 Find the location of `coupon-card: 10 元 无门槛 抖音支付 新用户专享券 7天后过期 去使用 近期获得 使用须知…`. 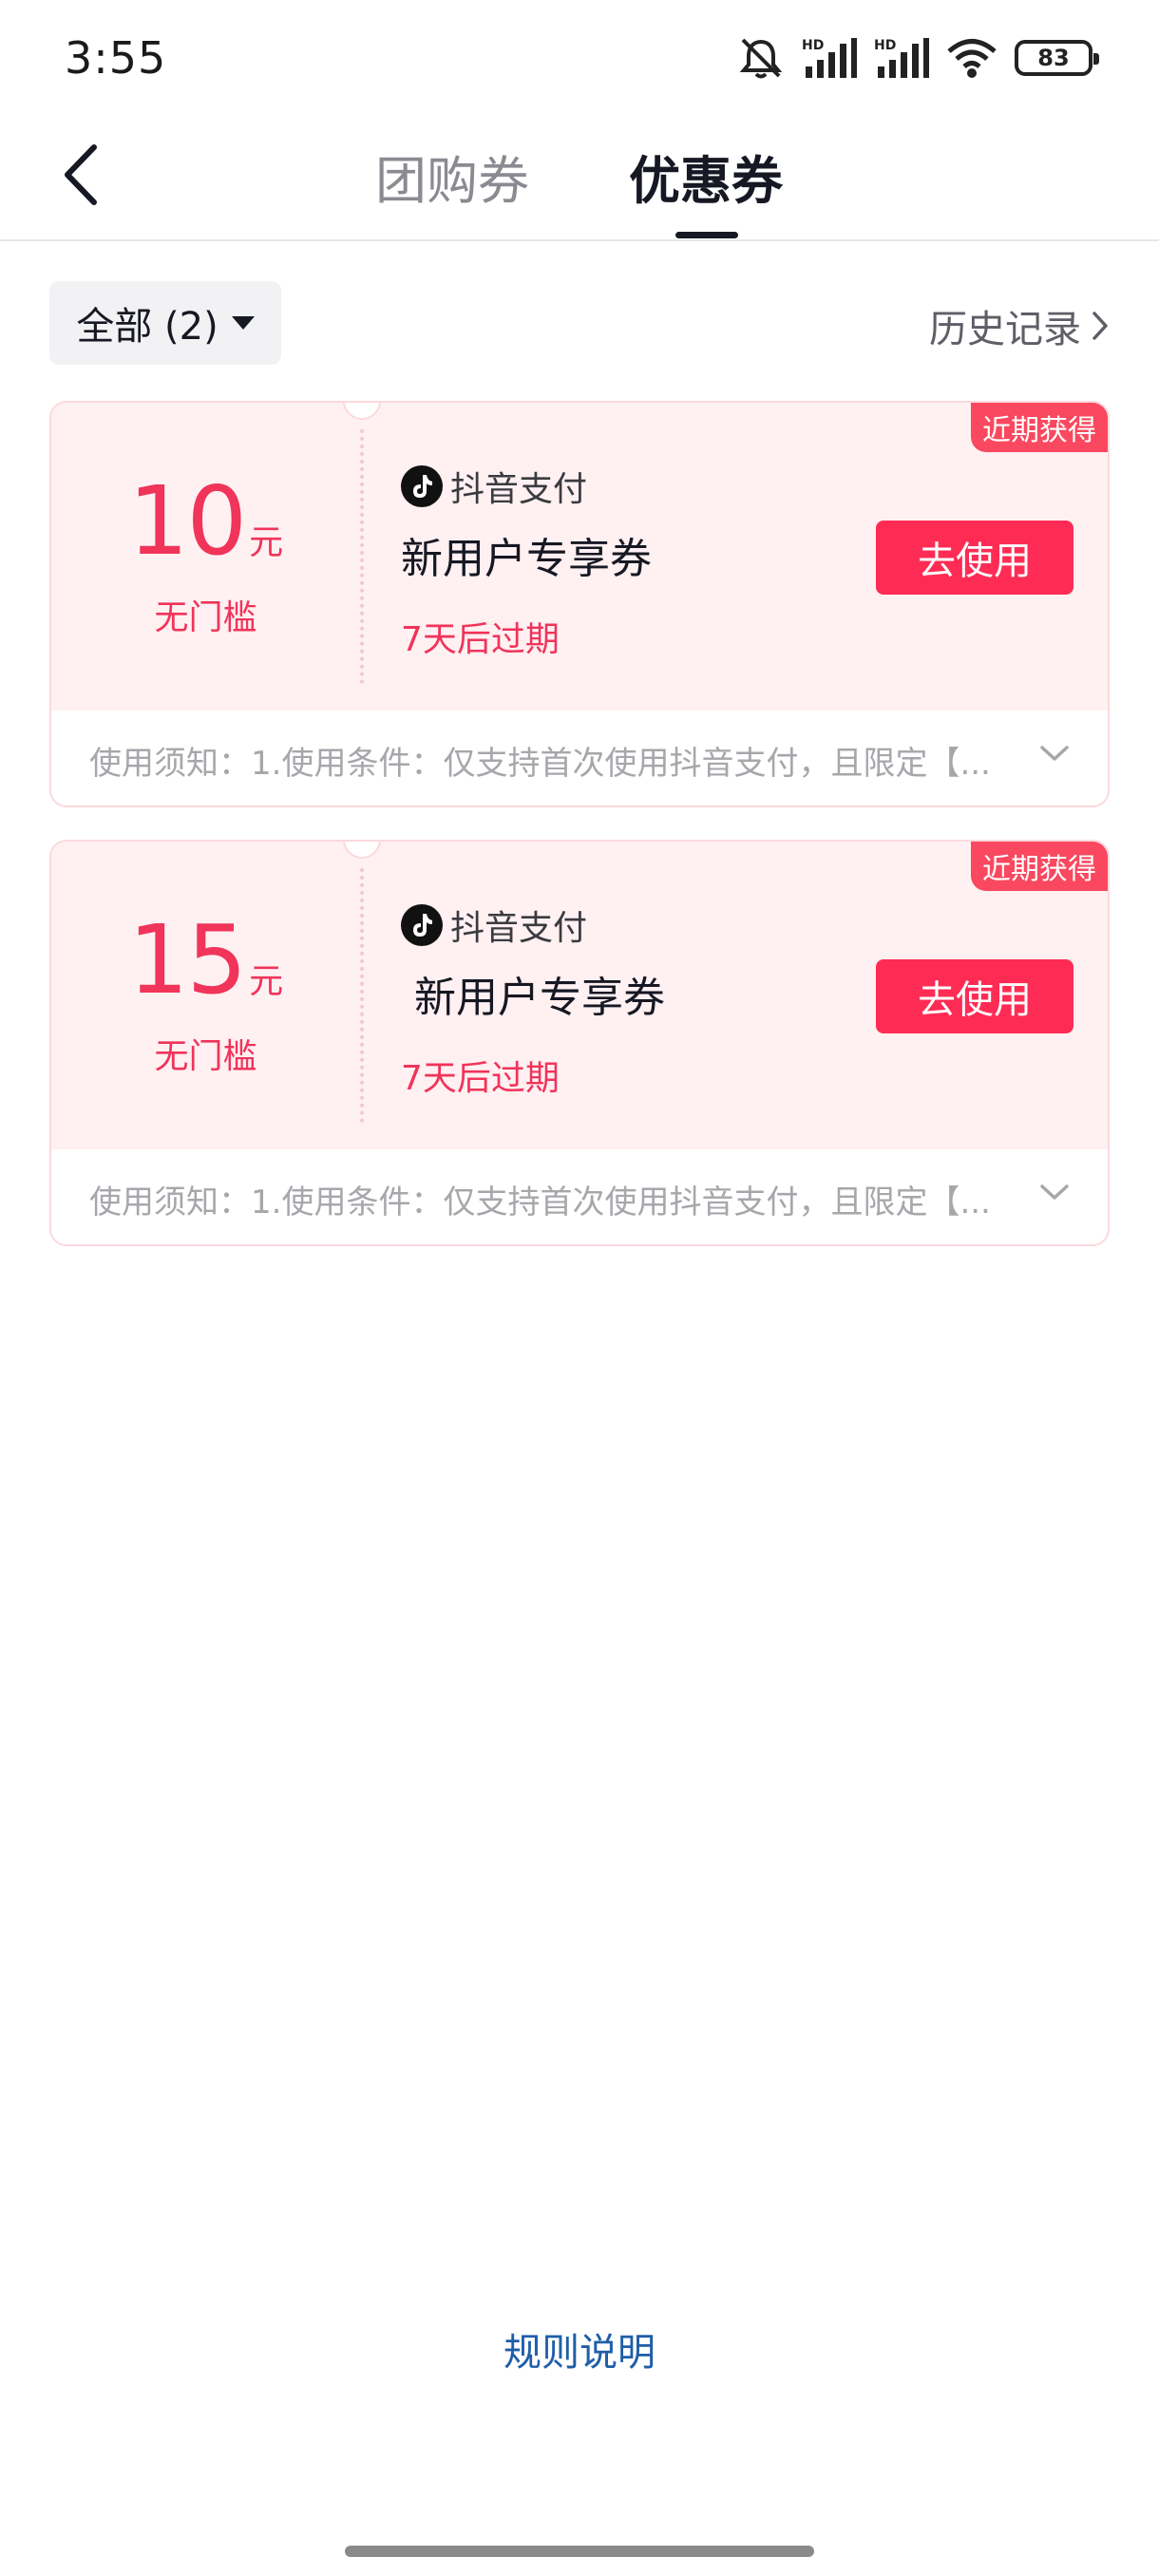

coupon-card: 10 元 无门槛 抖音支付 新用户专享券 7天后过期 去使用 近期获得 使用须知… is located at coordinates (579, 604).